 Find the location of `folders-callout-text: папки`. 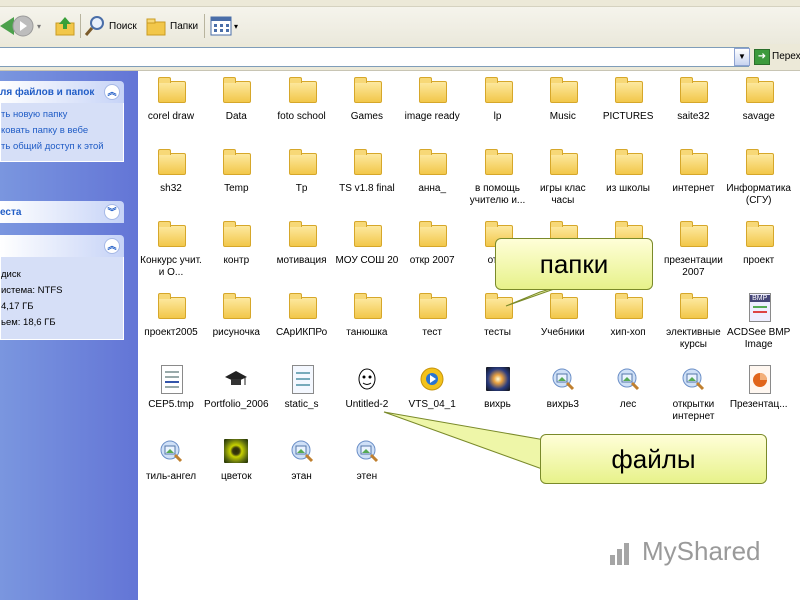

folders-callout-text: папки is located at coordinates (574, 263).